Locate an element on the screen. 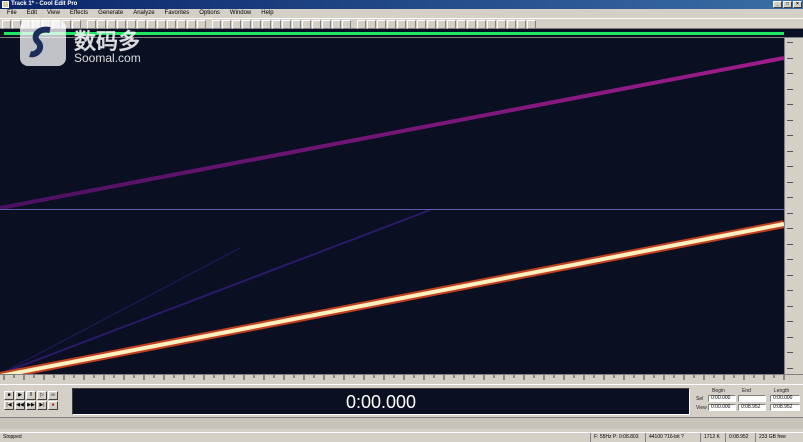  maximize-button: □ is located at coordinates (787, 4).